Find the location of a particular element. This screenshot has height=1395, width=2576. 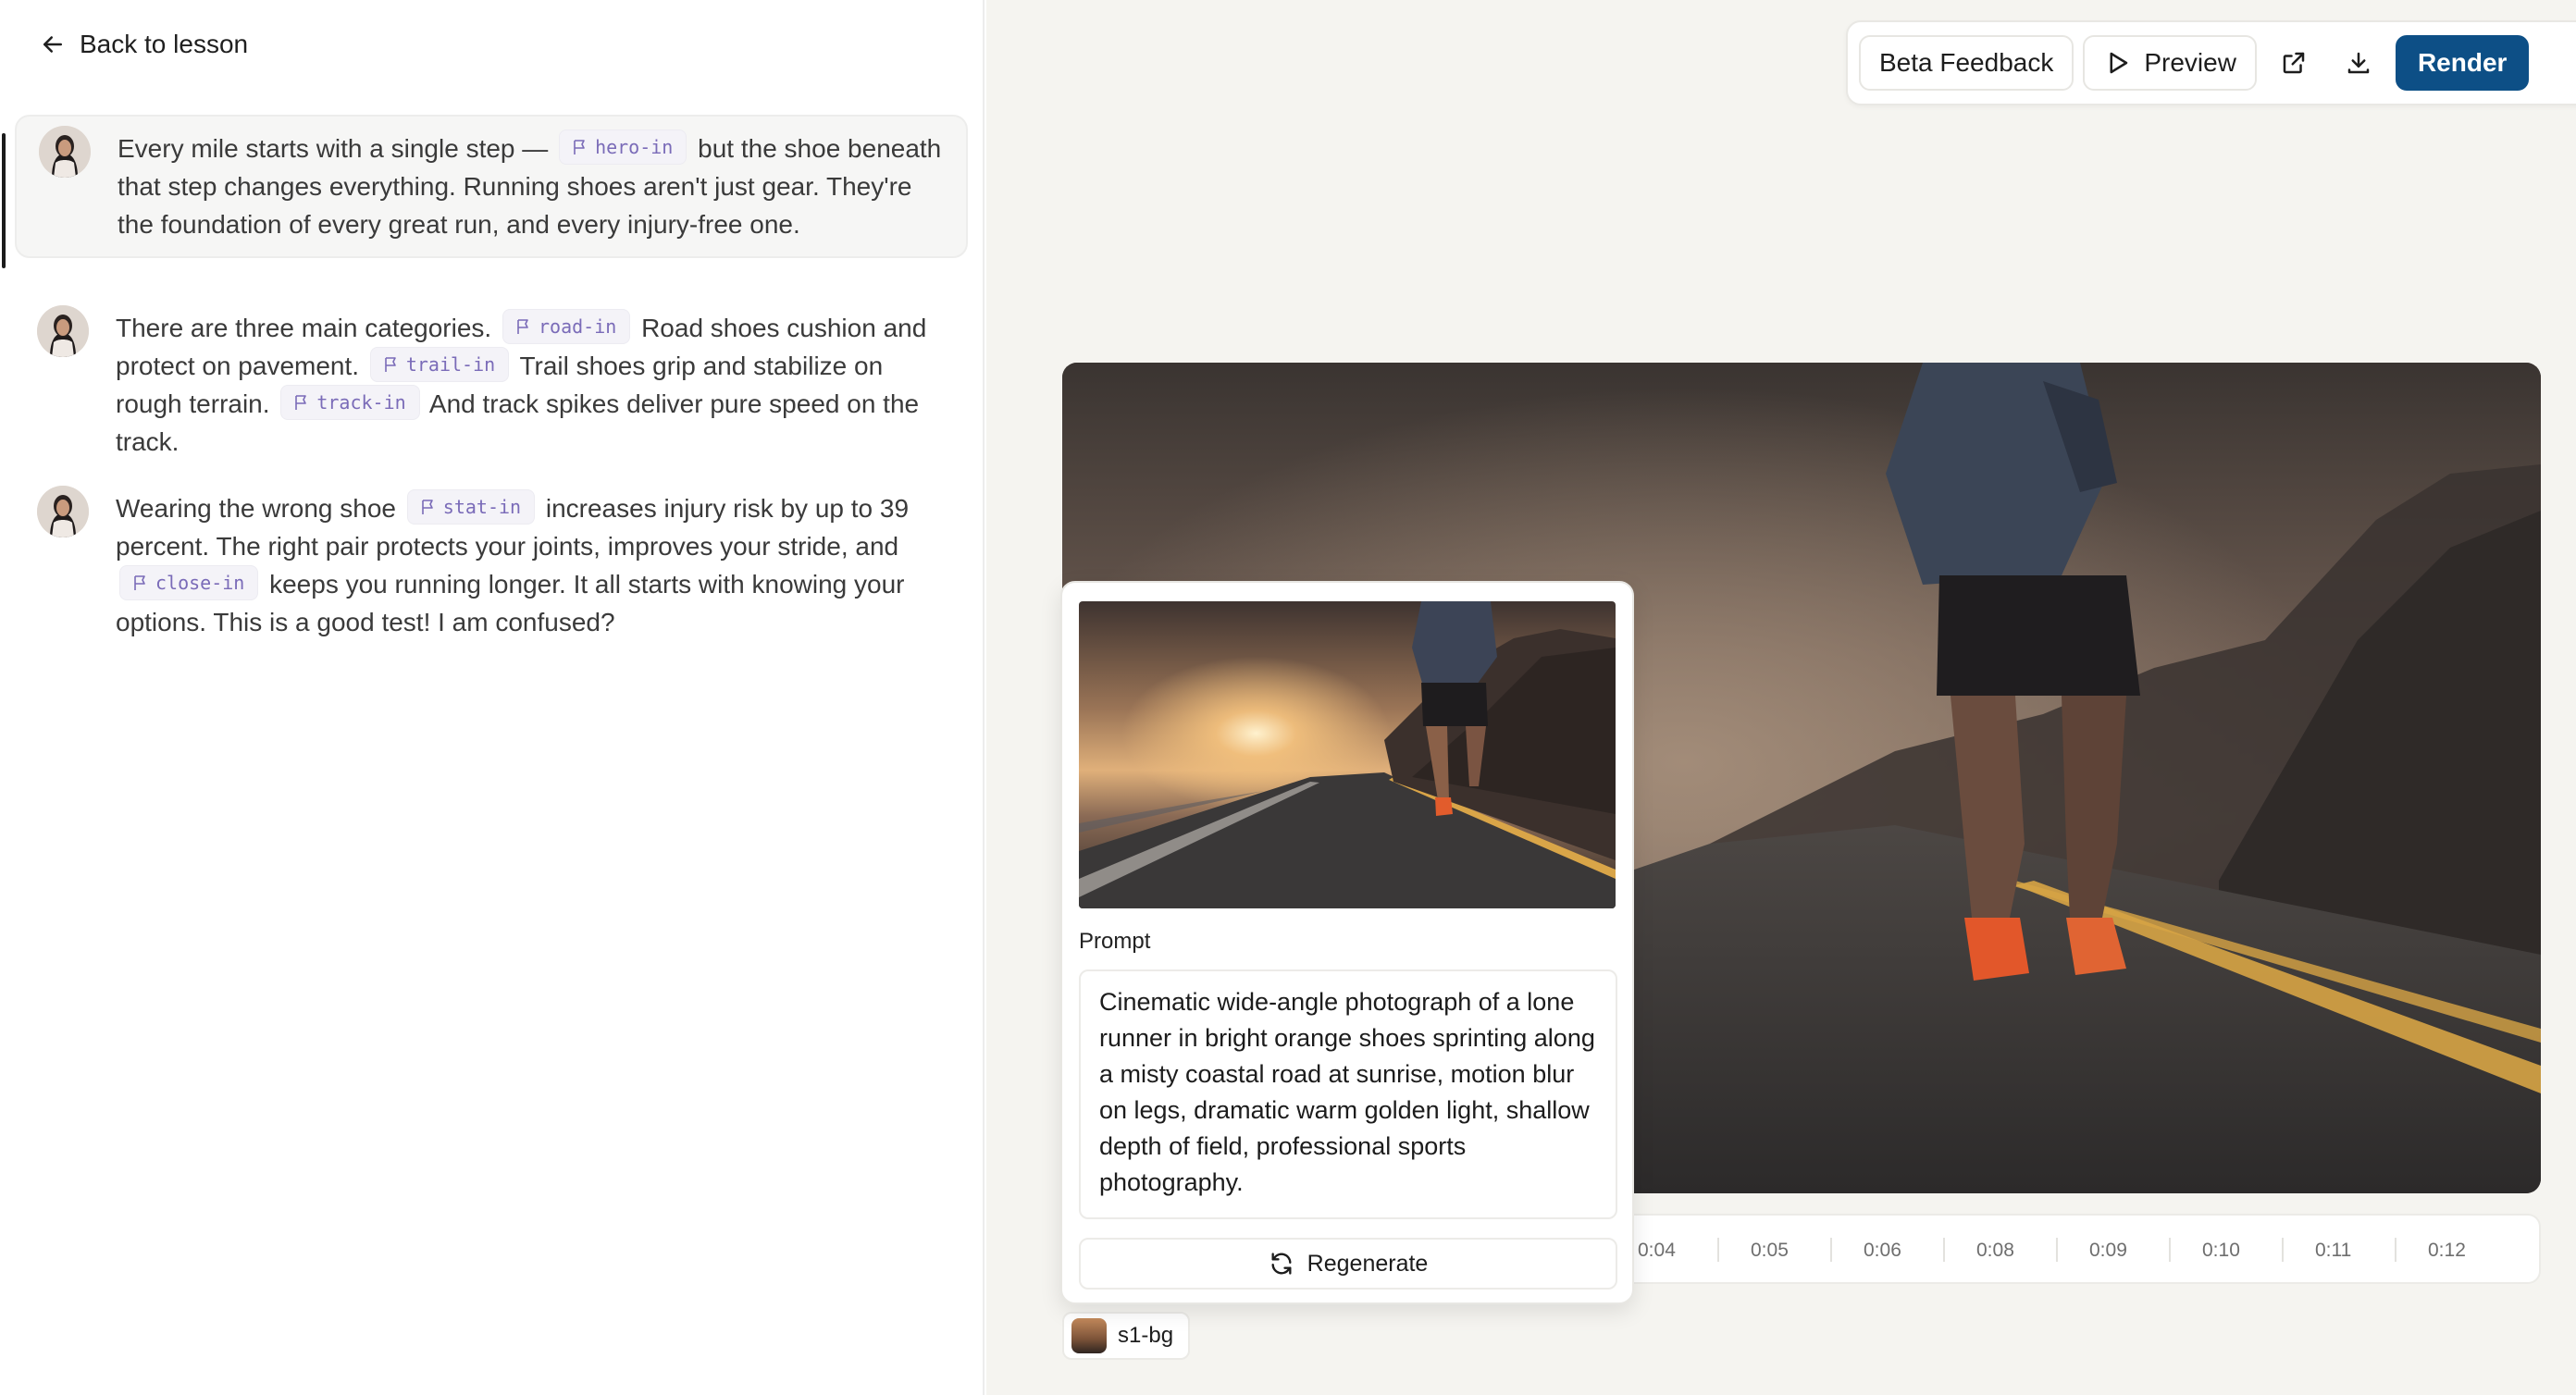

download-icon is located at coordinates (2358, 63).